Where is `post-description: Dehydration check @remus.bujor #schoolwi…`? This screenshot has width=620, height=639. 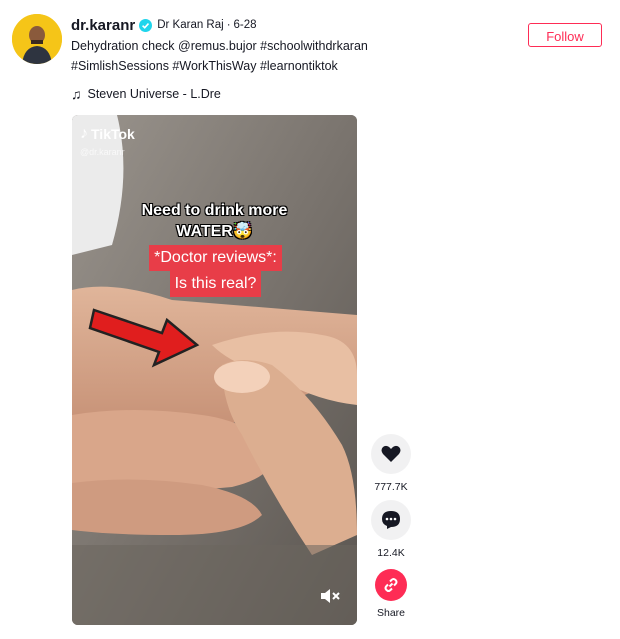
post-description: Dehydration check @remus.bujor #schoolwi… is located at coordinates (291, 56).